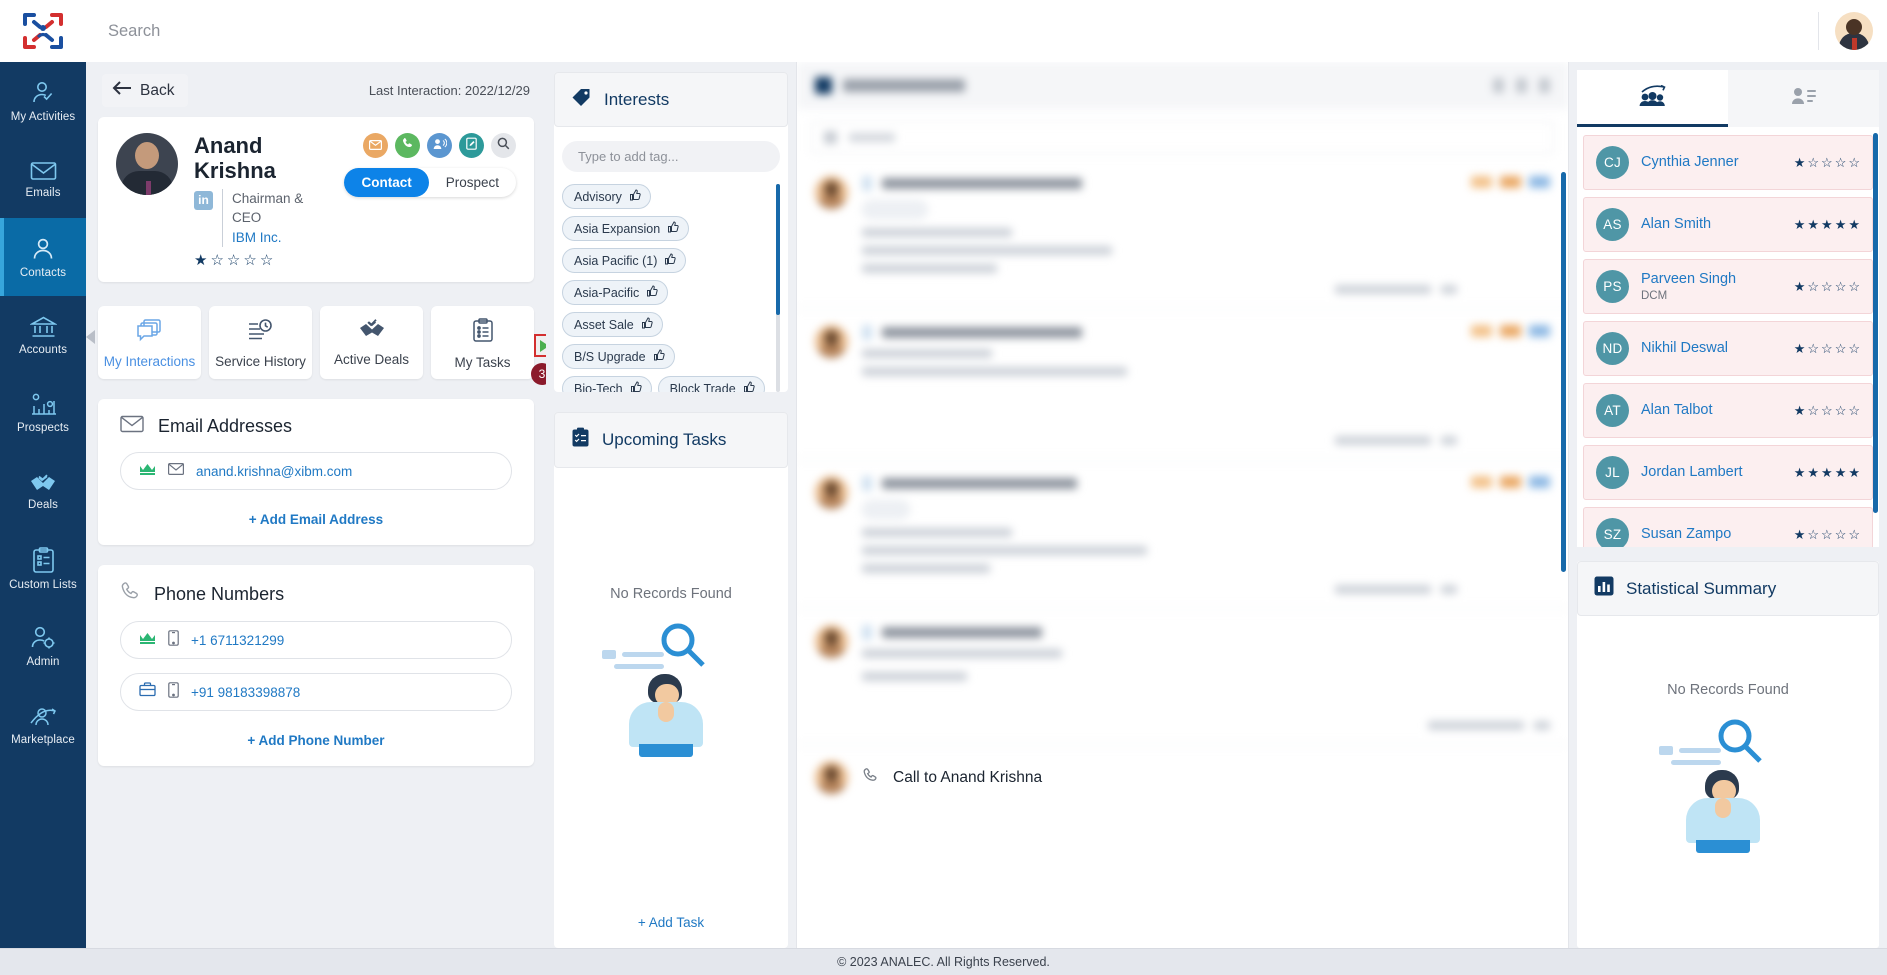 The width and height of the screenshot is (1887, 975). Describe the element at coordinates (43, 647) in the screenshot. I see `sidebar-item-admin: Admin` at that location.